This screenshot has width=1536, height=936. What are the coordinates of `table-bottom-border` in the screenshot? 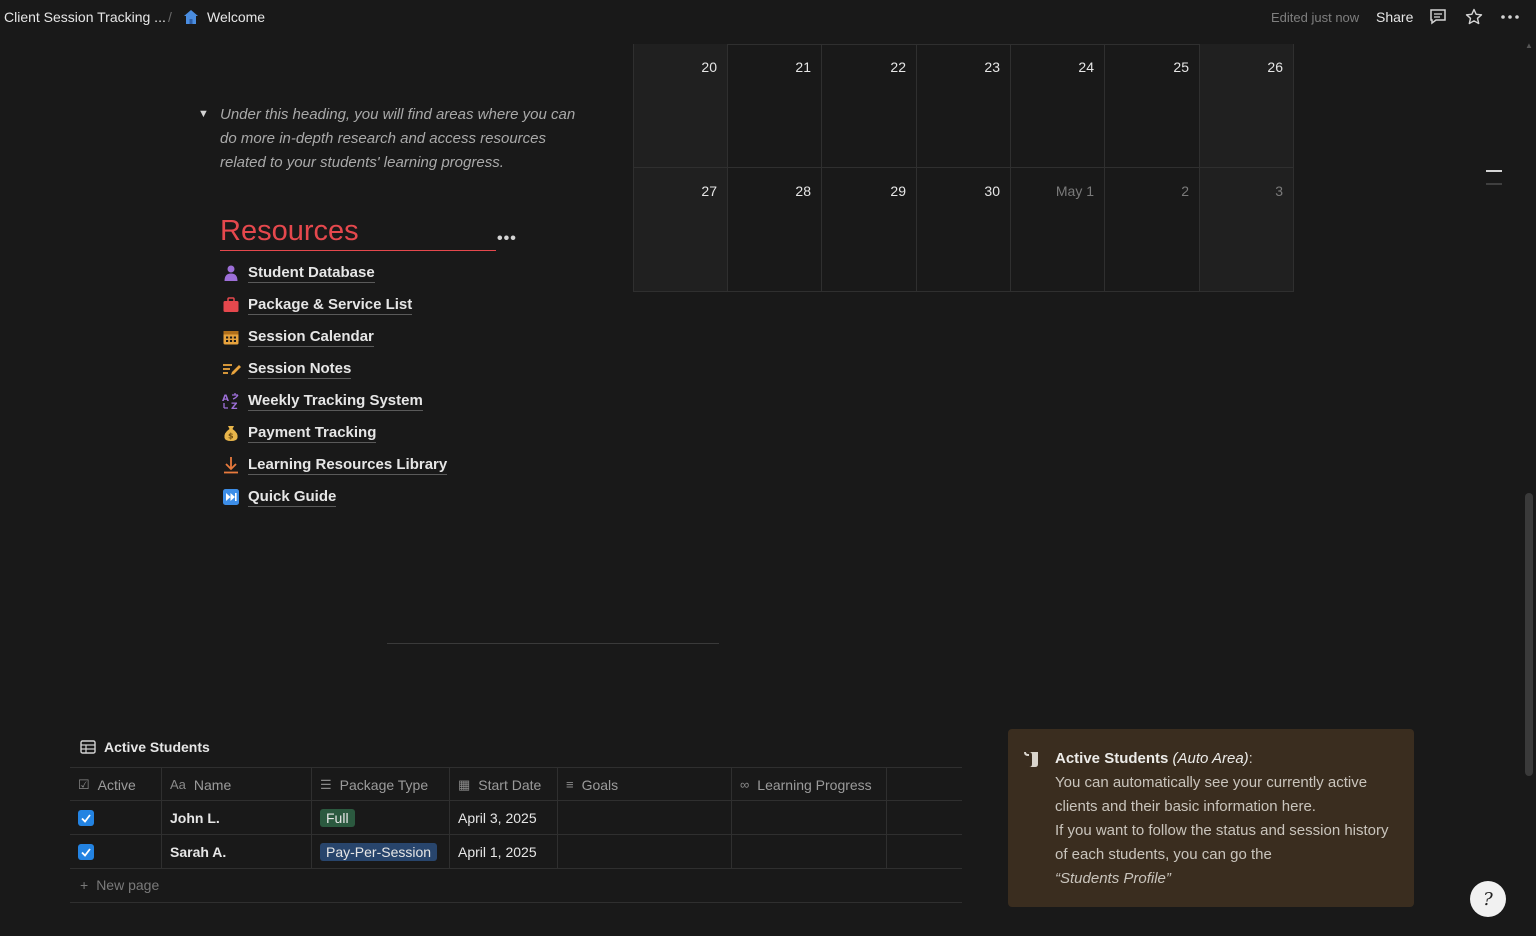 It's located at (516, 902).